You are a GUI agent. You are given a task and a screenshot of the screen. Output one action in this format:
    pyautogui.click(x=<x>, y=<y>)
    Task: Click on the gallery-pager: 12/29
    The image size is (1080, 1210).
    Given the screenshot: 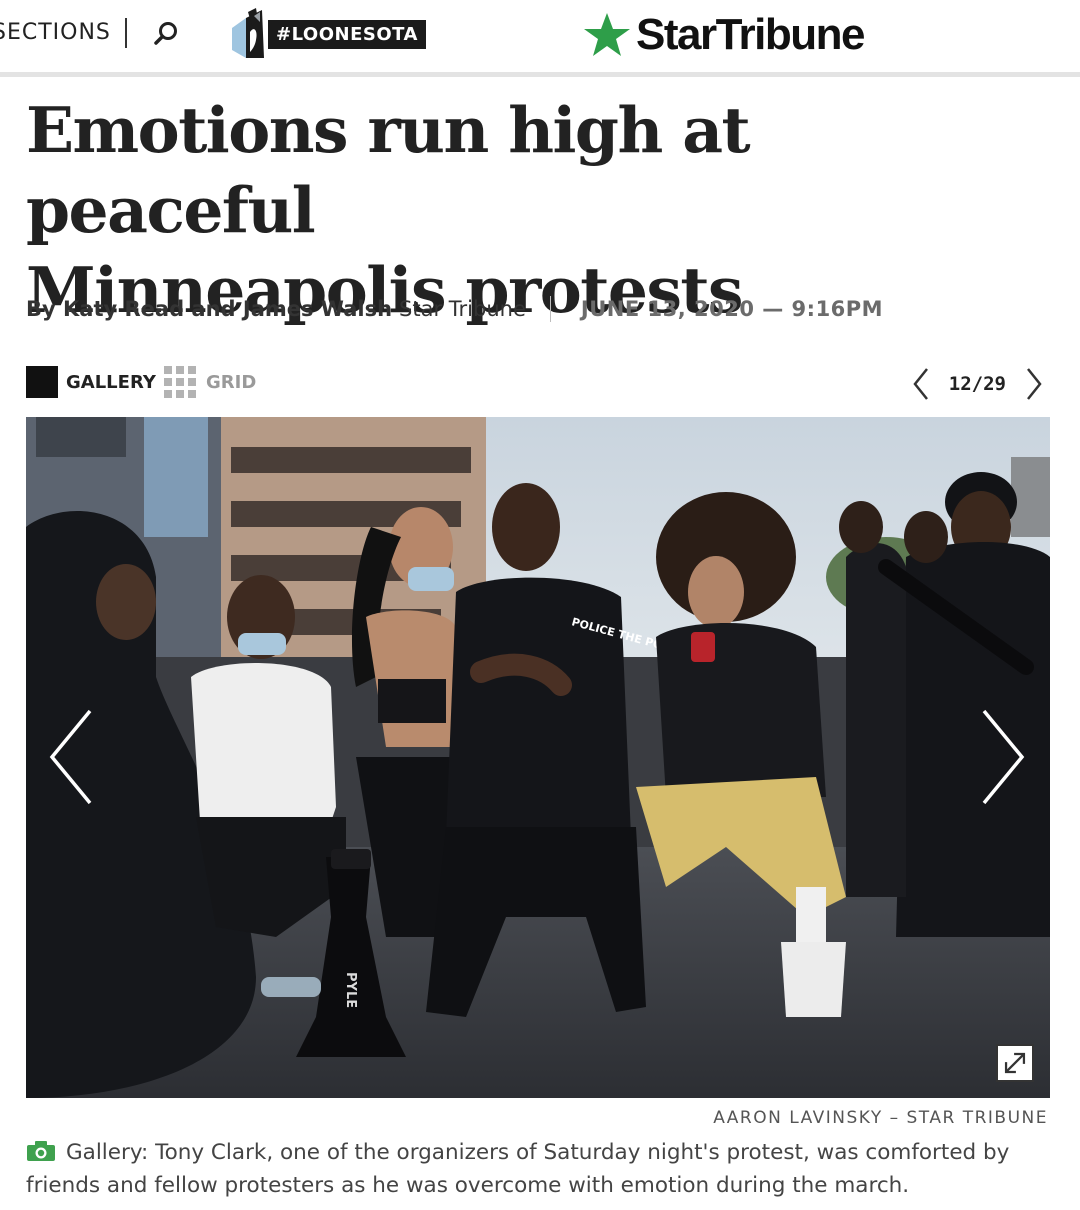 What is the action you would take?
    pyautogui.click(x=977, y=384)
    